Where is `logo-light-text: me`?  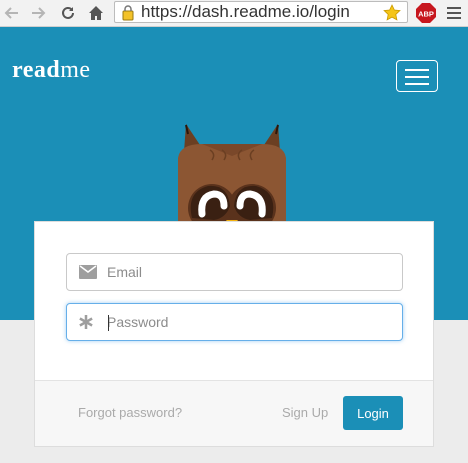 logo-light-text: me is located at coordinates (75, 70).